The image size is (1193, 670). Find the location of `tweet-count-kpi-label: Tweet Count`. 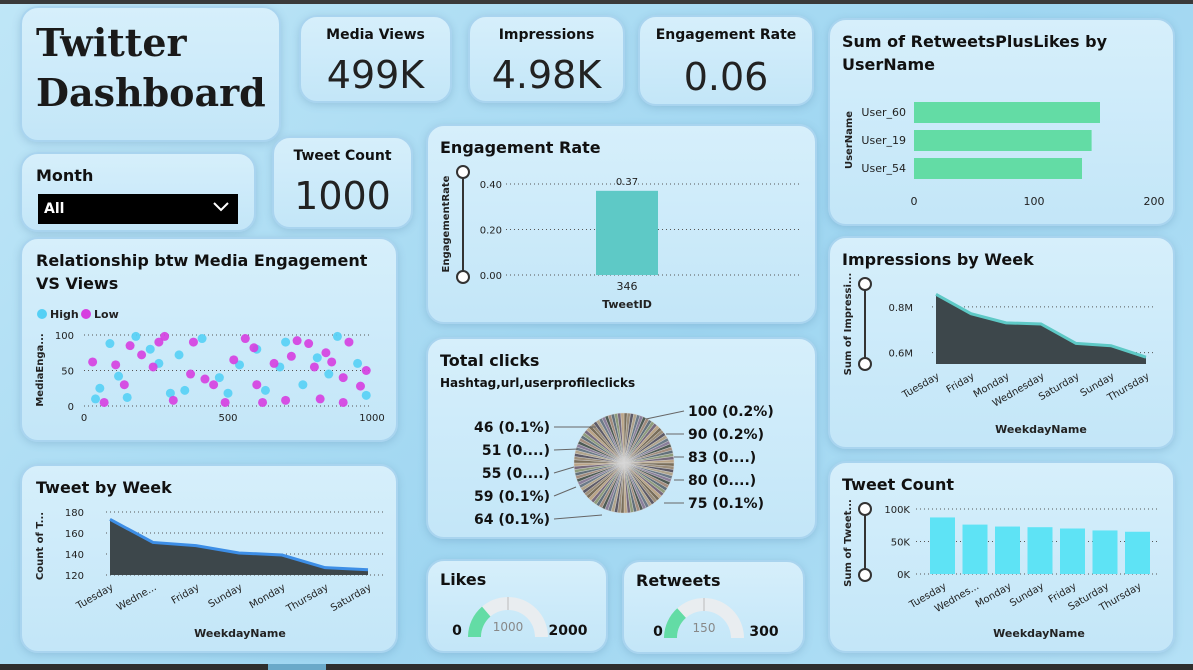

tweet-count-kpi-label: Tweet Count is located at coordinates (342, 156).